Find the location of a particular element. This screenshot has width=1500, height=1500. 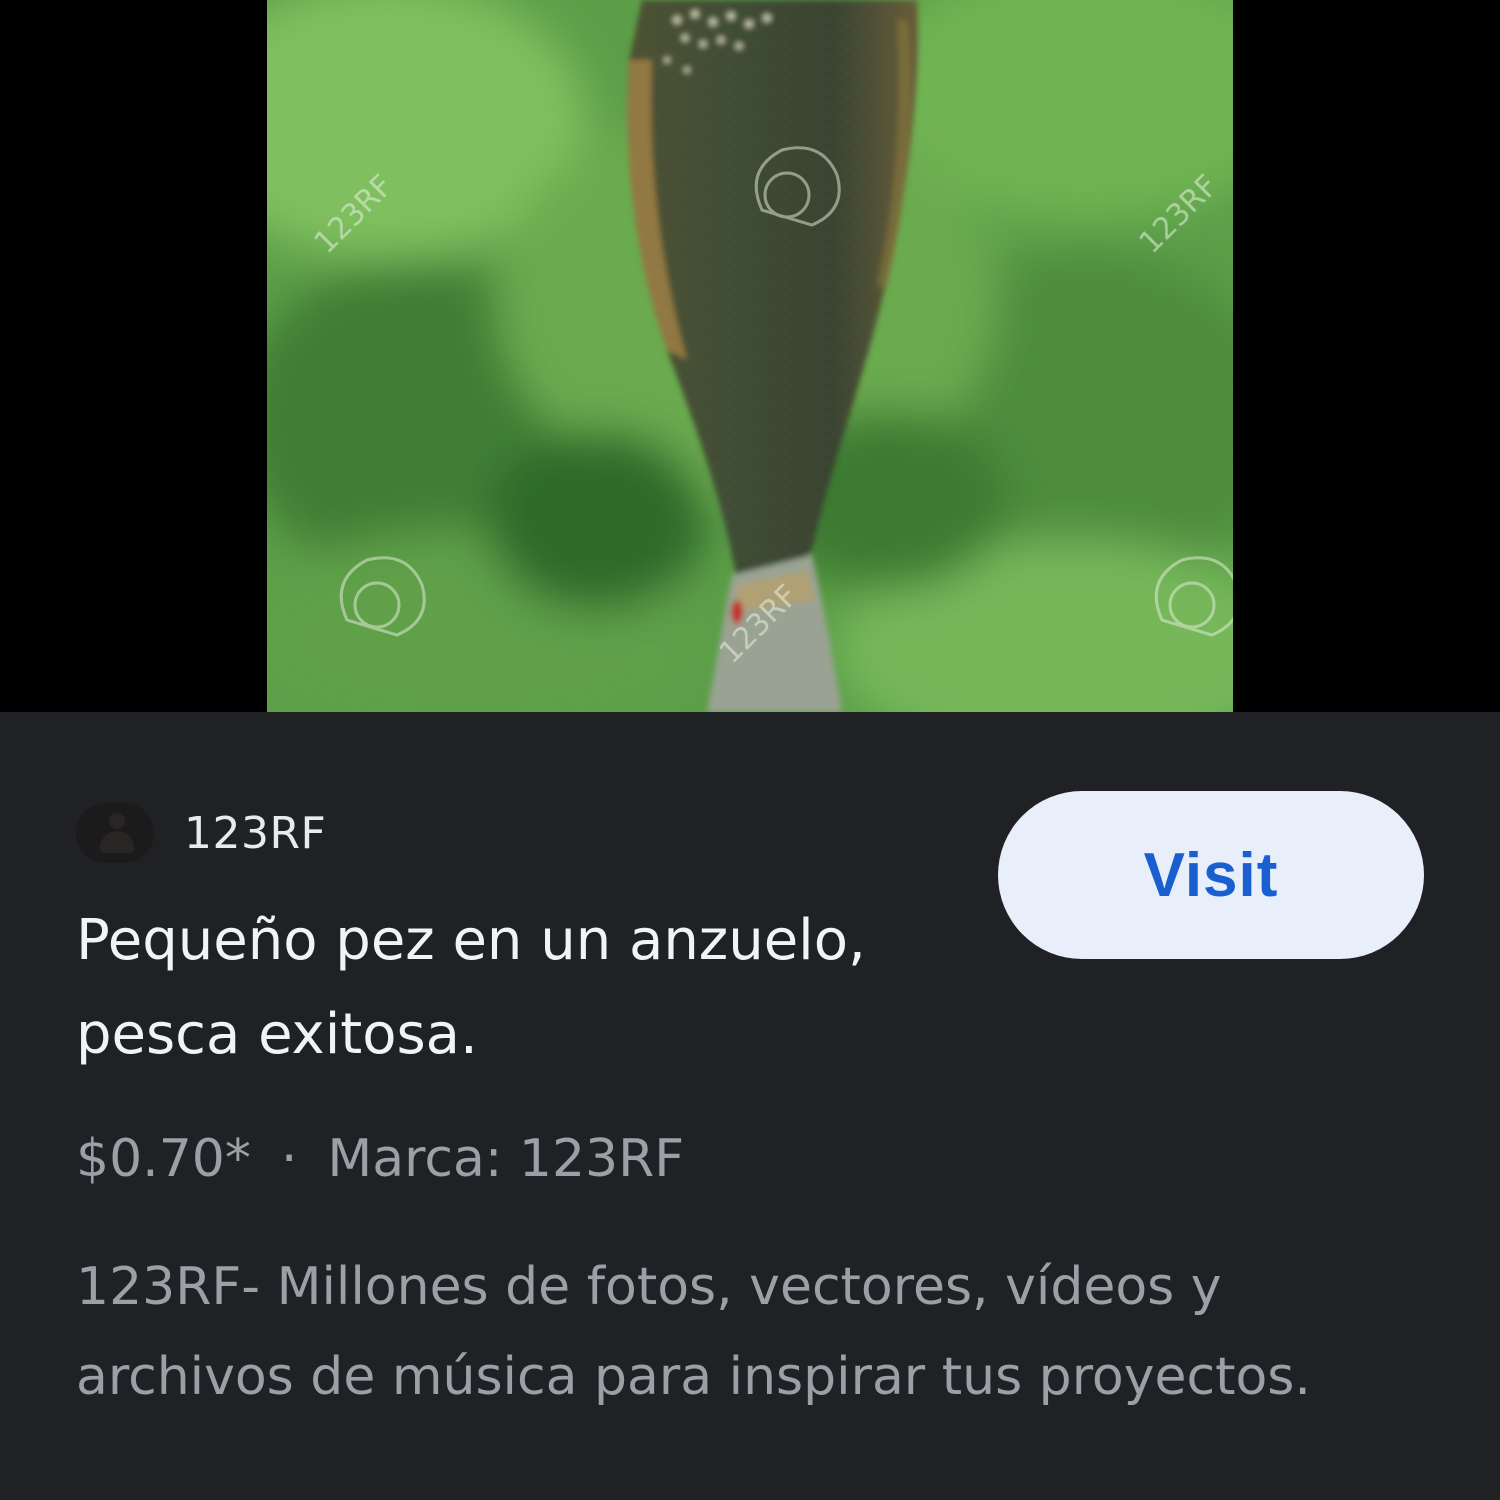

price-brand-row: $0.70* · Marca: 123RF is located at coordinates (380, 1159).